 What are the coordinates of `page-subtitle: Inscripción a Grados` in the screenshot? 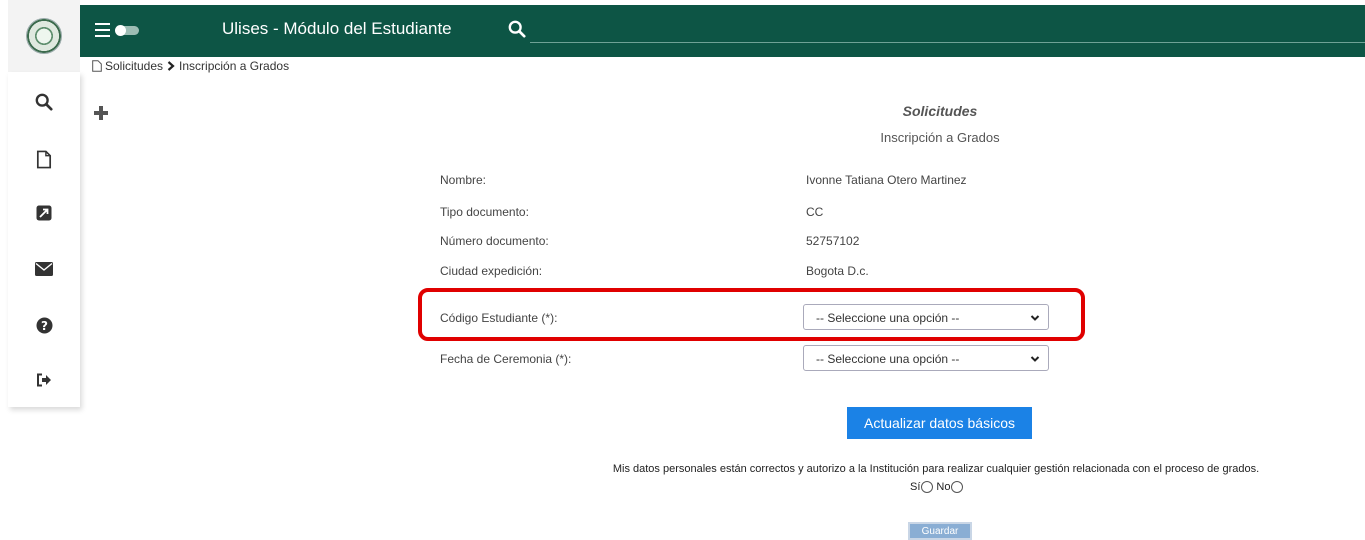 It's located at (940, 137).